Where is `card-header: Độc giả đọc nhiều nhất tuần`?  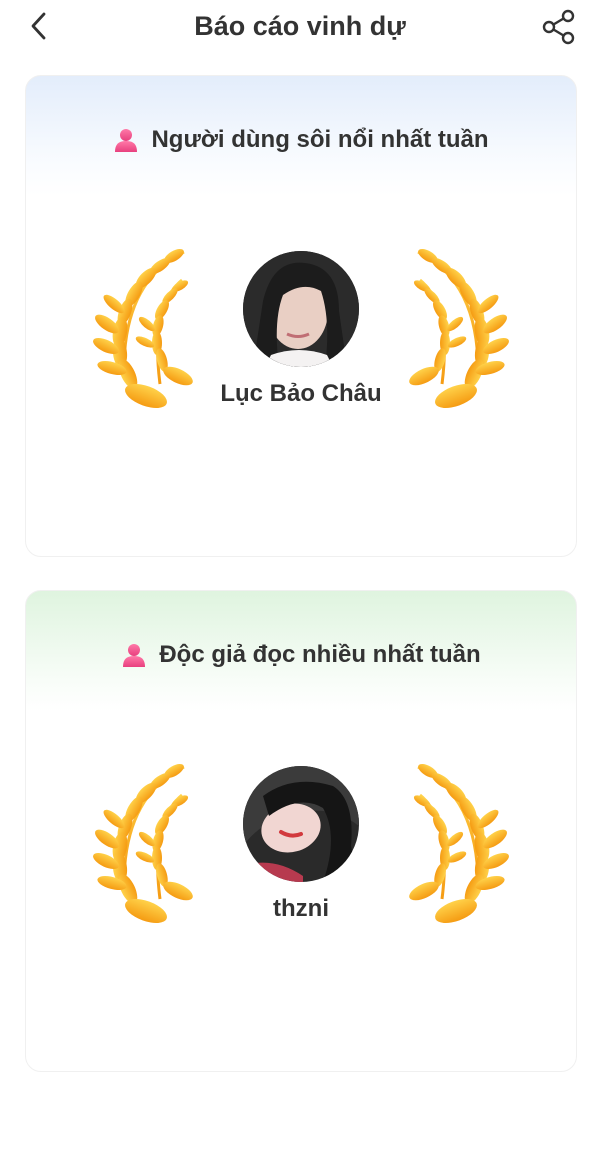
card-header: Độc giả đọc nhiều nhất tuần is located at coordinates (301, 655).